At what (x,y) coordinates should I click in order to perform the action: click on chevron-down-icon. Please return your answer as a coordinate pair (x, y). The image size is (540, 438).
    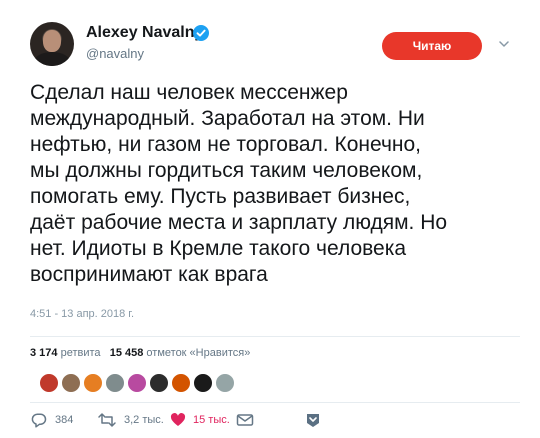
    Looking at the image, I should click on (504, 44).